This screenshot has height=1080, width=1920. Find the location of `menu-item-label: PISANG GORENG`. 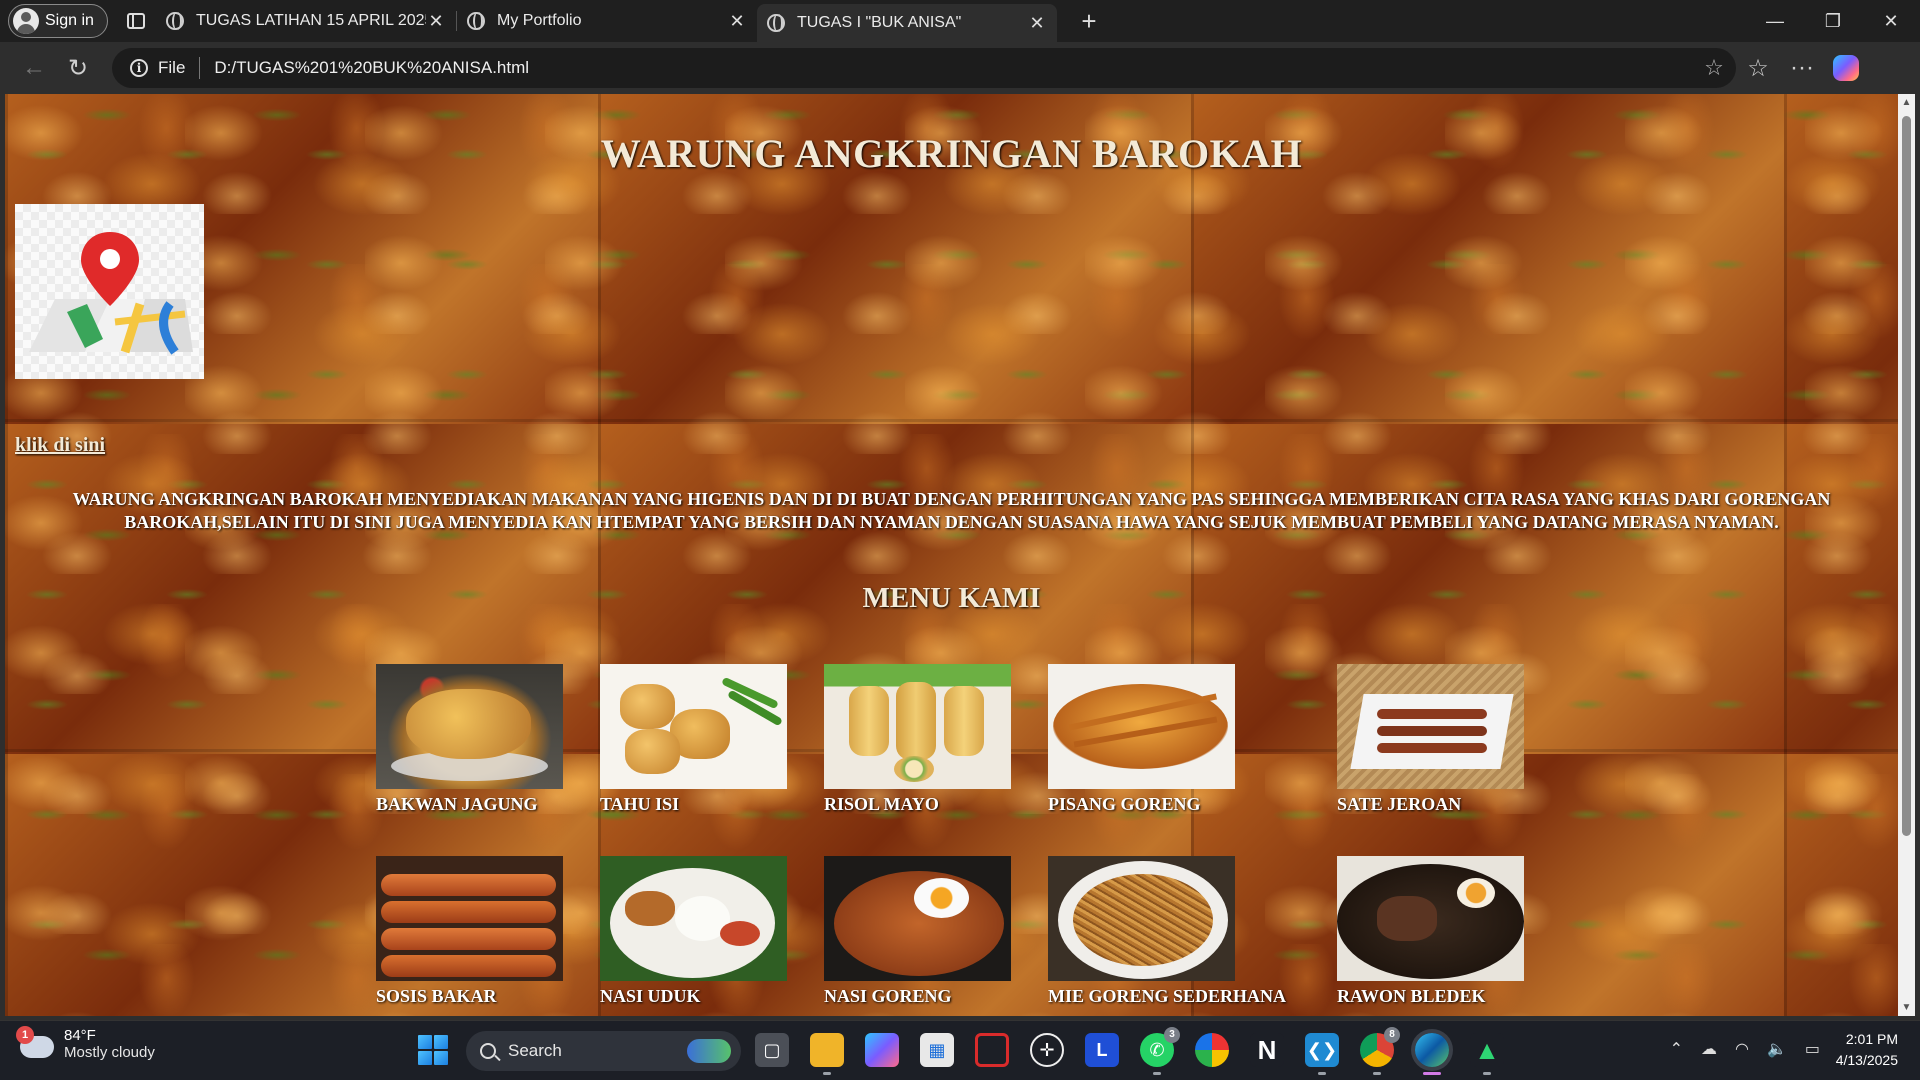

menu-item-label: PISANG GORENG is located at coordinates (1124, 804).